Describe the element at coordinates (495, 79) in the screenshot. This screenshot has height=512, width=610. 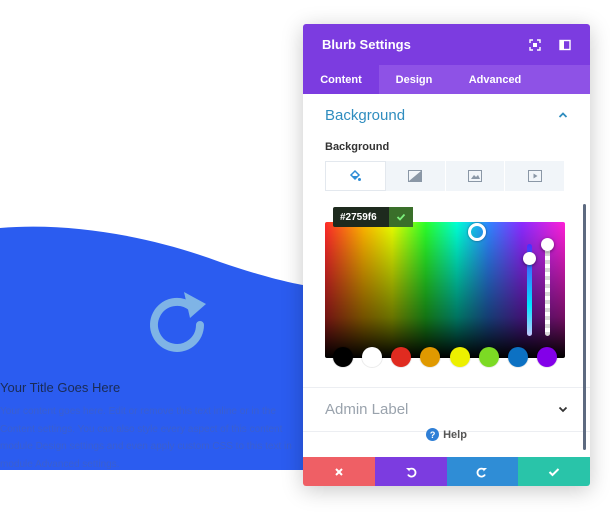
I see `tab-advanced: Advanced` at that location.